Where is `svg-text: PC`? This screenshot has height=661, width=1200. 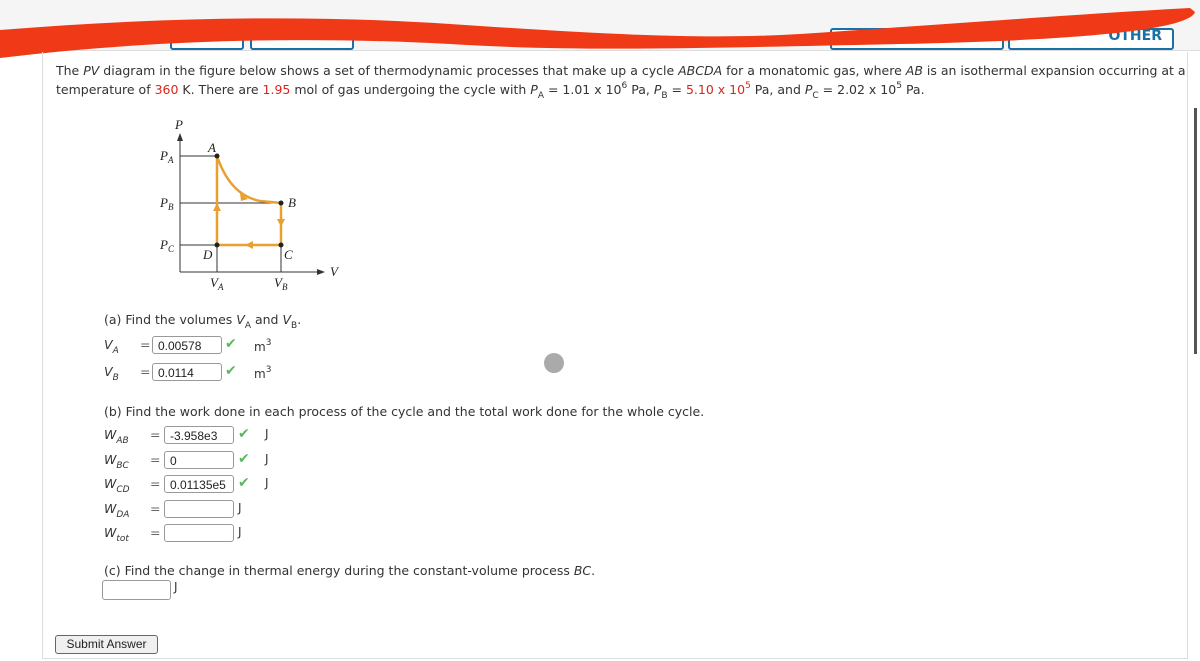
svg-text: PC is located at coordinates (167, 245).